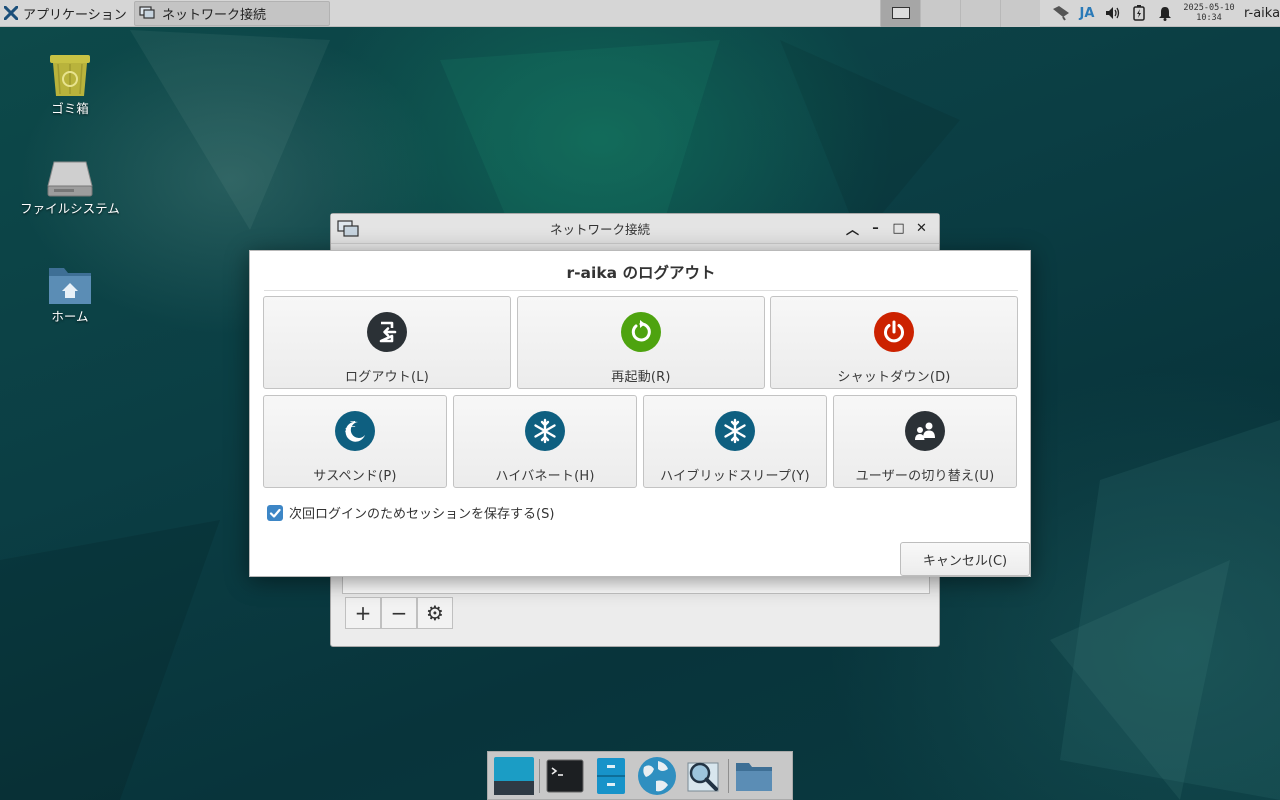 Image resolution: width=1280 pixels, height=800 pixels. I want to click on trash-icon, so click(70, 75).